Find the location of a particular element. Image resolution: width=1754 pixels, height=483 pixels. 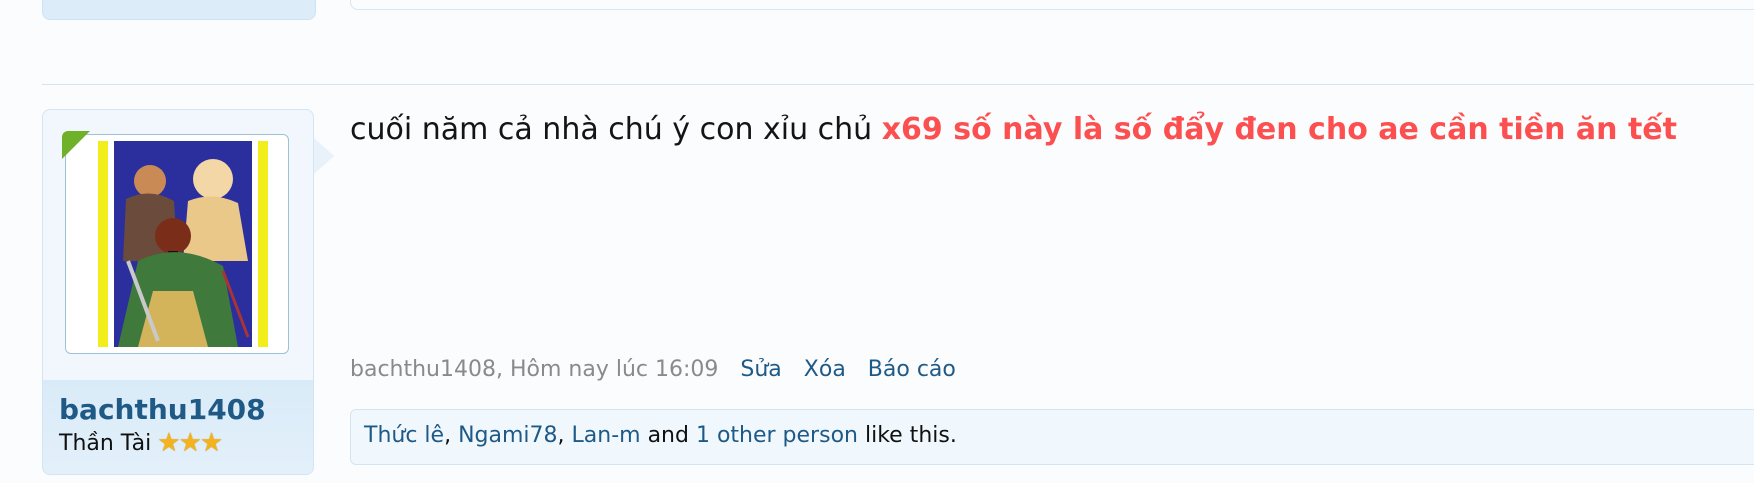

likes-others-link: 1 other person is located at coordinates (777, 435).